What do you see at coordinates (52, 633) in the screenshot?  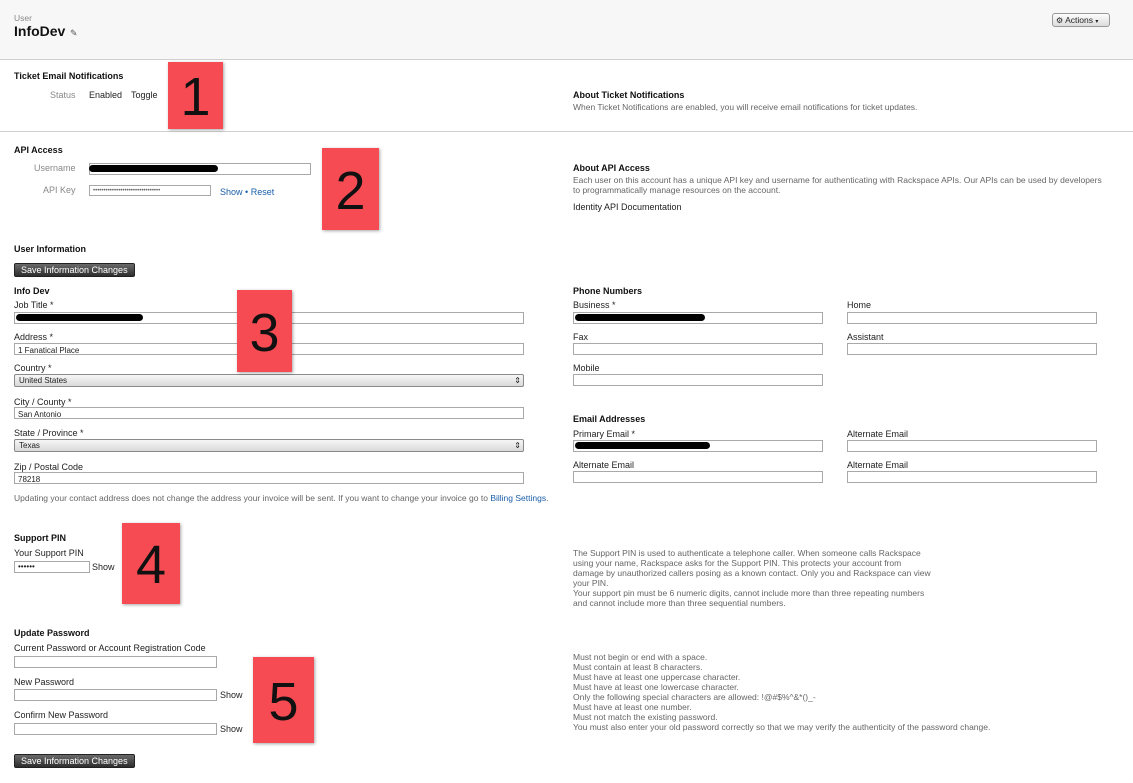 I see `update-password-title: Update Password` at bounding box center [52, 633].